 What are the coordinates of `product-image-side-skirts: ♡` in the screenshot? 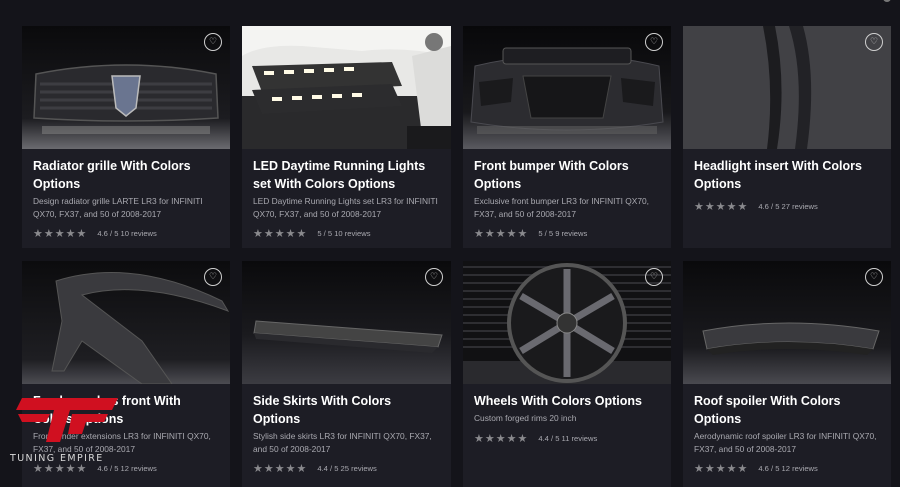 It's located at (346, 322).